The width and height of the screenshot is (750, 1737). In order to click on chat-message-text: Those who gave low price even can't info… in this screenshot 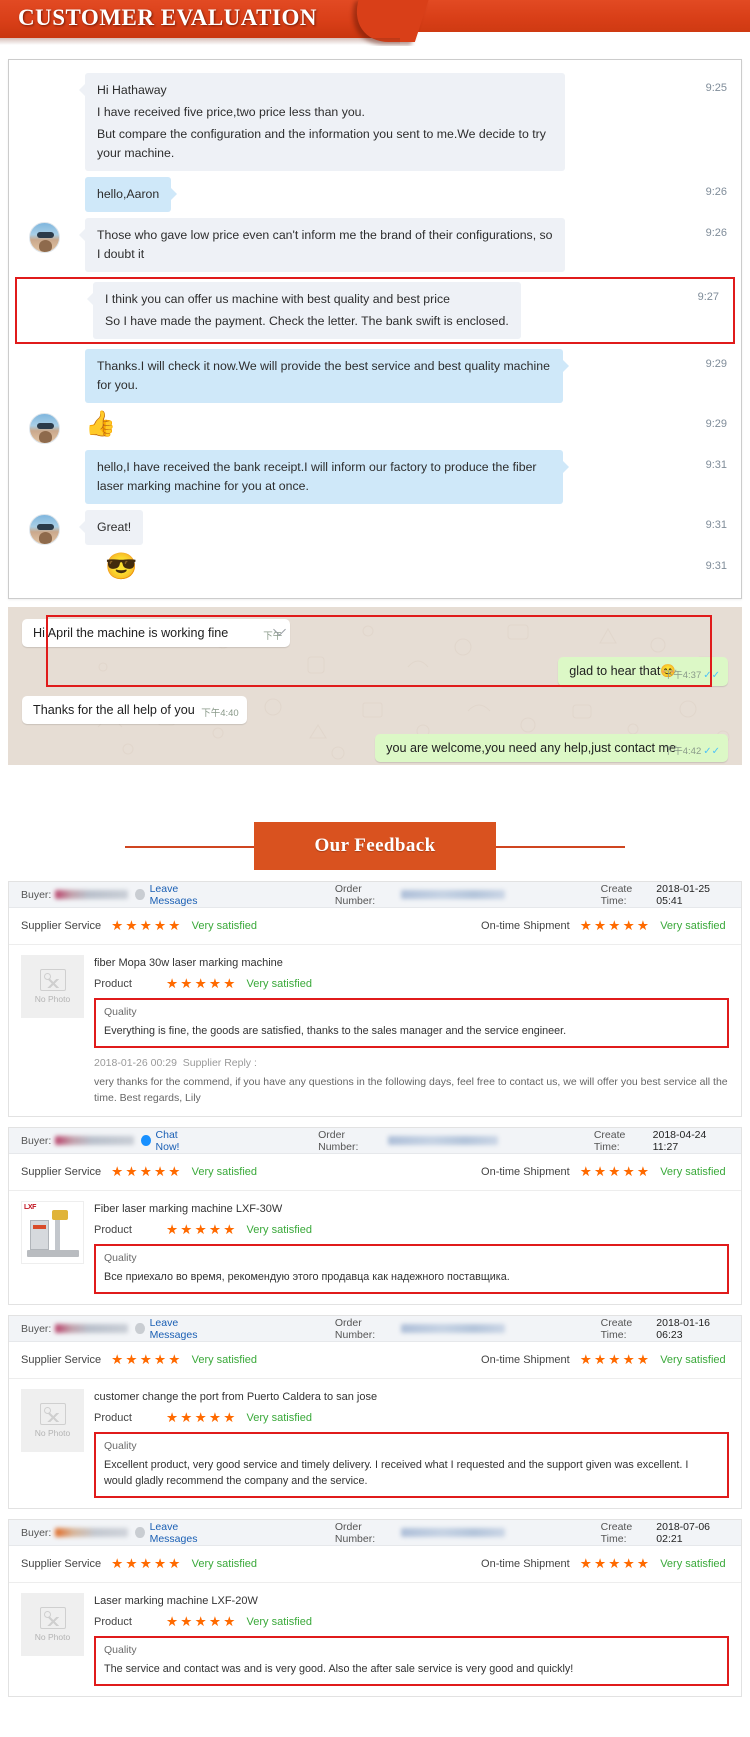, I will do `click(325, 244)`.